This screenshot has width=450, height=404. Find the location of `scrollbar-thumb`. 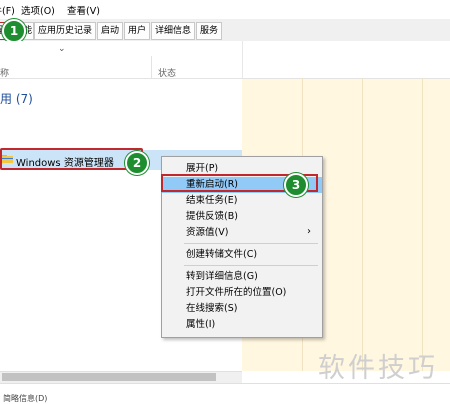

scrollbar-thumb is located at coordinates (109, 377).